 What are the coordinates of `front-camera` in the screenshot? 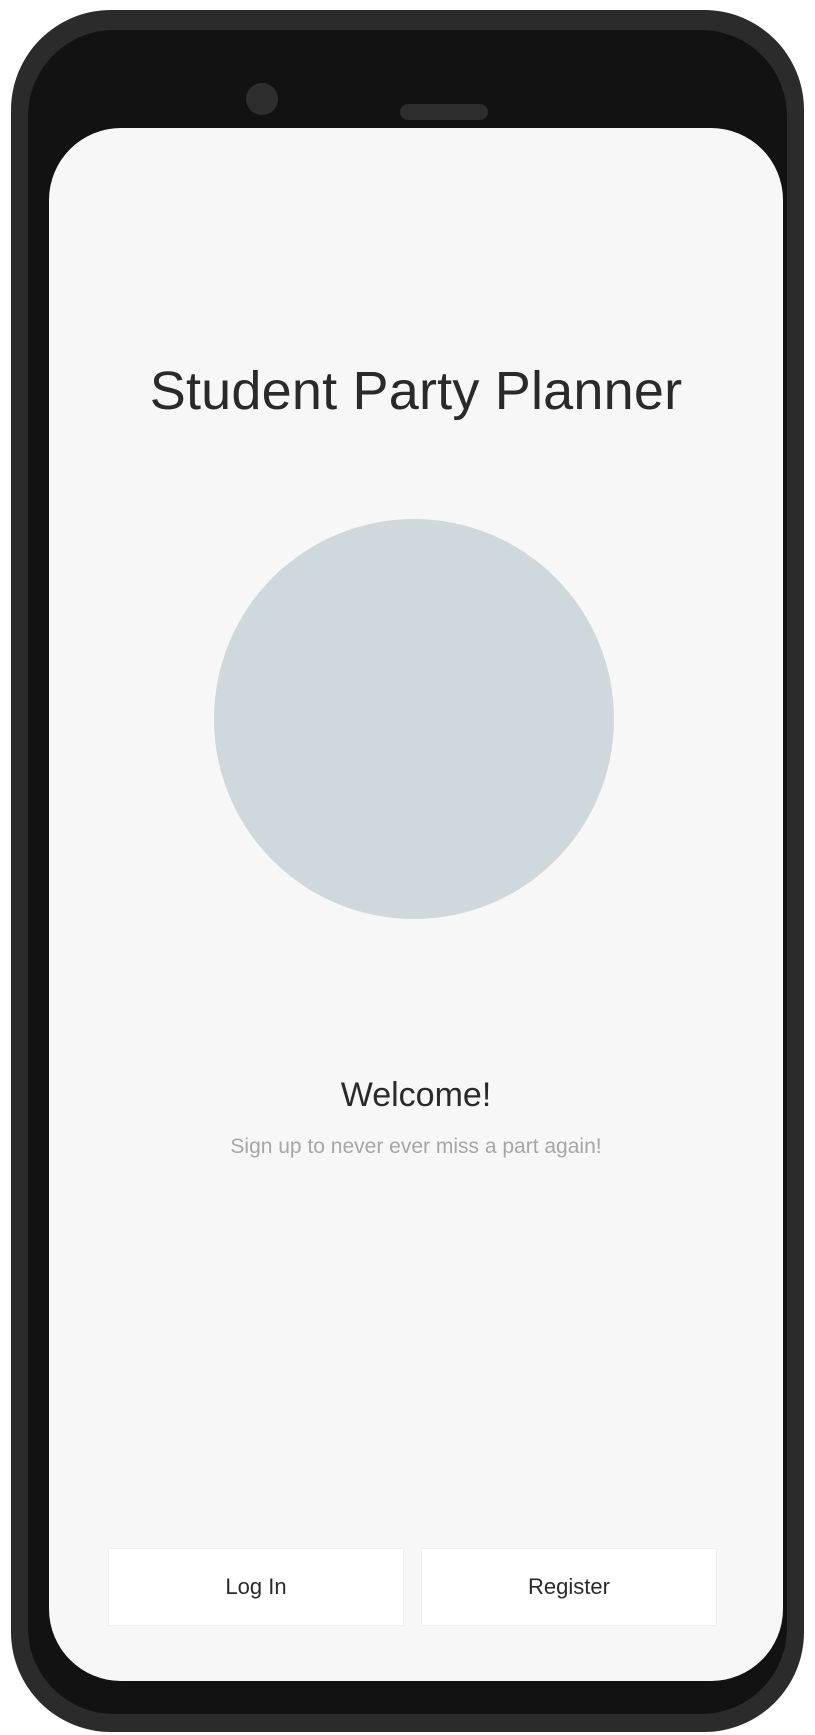 It's located at (262, 99).